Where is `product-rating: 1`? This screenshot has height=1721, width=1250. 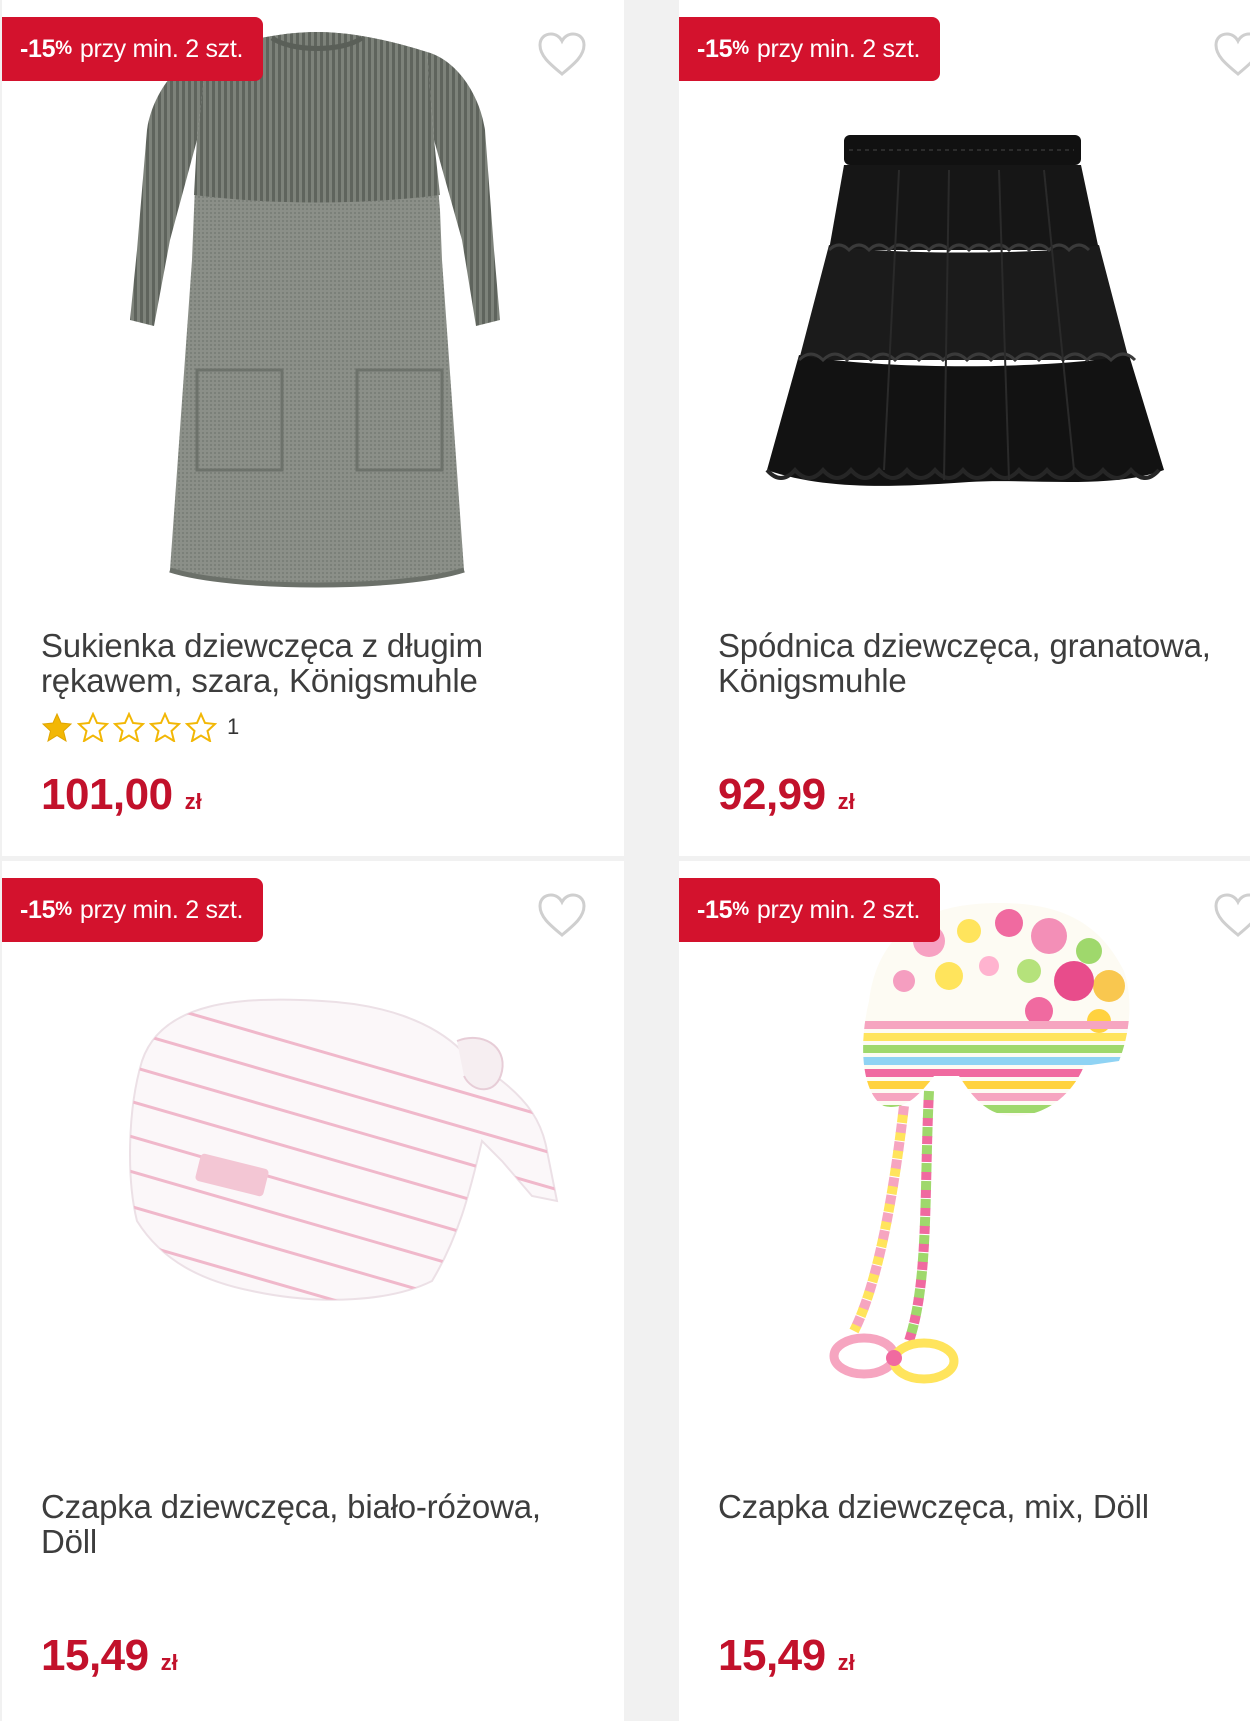
product-rating: 1 is located at coordinates (140, 727).